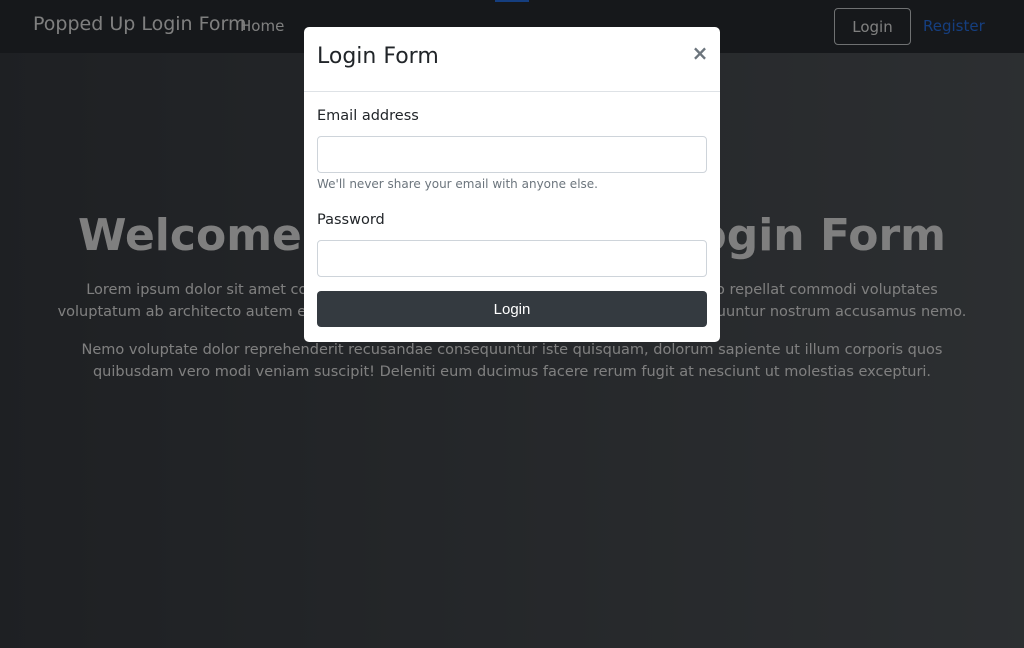 The height and width of the screenshot is (648, 1024). What do you see at coordinates (512, 309) in the screenshot?
I see `login-submit-button: Login` at bounding box center [512, 309].